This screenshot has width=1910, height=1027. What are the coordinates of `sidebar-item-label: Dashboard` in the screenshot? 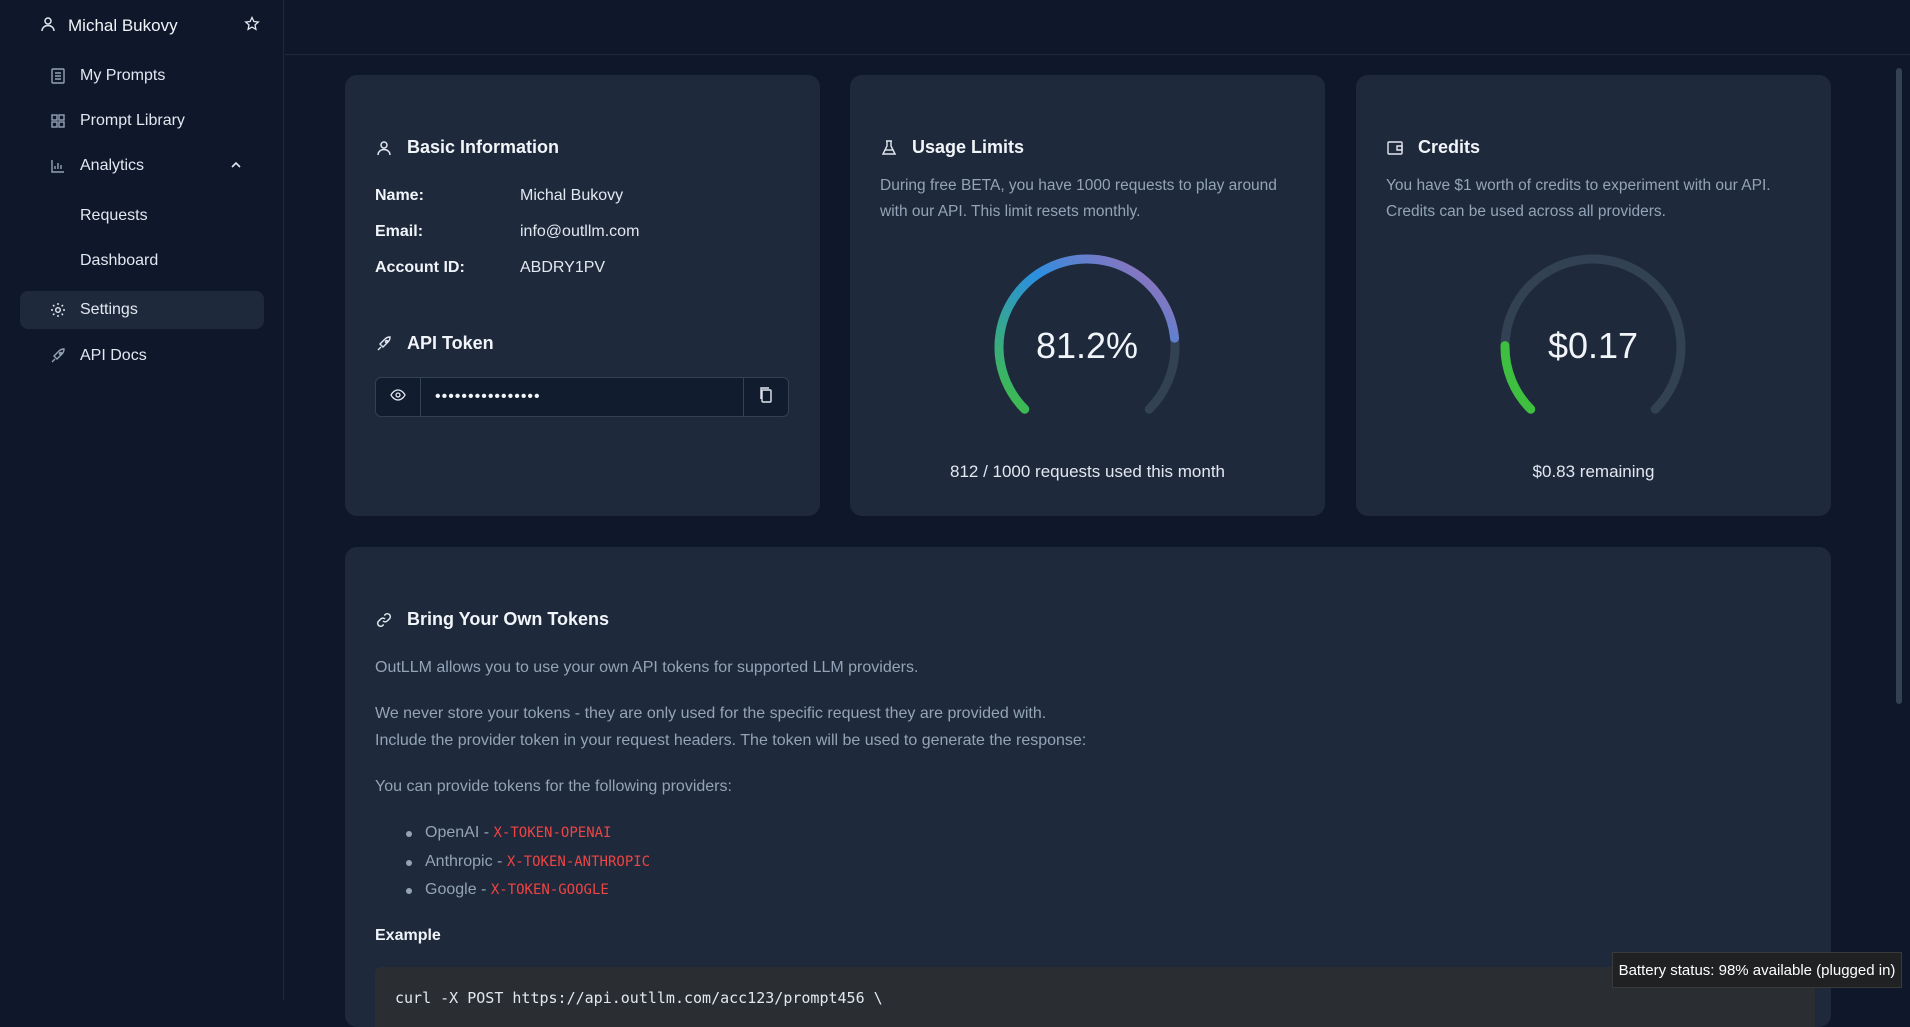 It's located at (119, 260).